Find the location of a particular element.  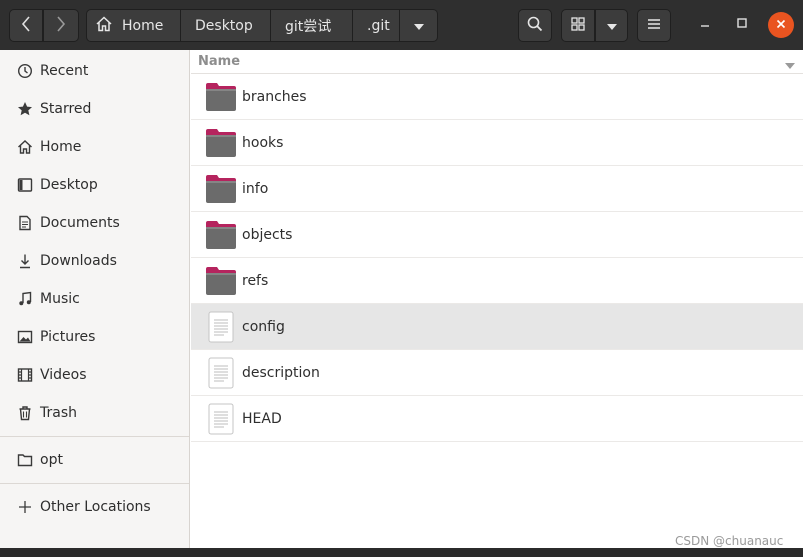

music-note-icon is located at coordinates (25, 299).